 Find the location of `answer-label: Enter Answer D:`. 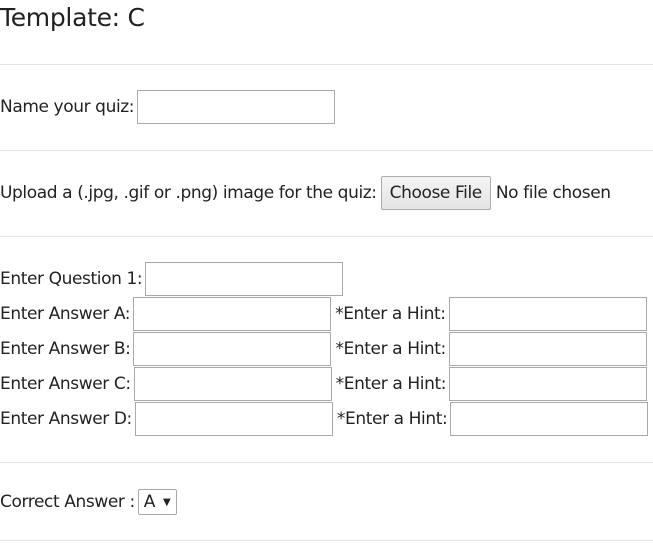

answer-label: Enter Answer D: is located at coordinates (66, 419).